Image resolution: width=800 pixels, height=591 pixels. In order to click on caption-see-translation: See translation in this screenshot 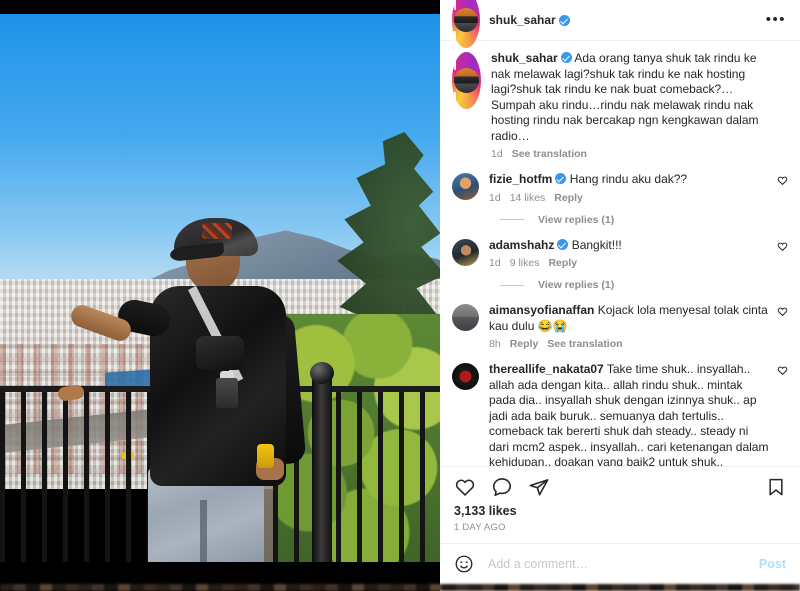, I will do `click(549, 154)`.